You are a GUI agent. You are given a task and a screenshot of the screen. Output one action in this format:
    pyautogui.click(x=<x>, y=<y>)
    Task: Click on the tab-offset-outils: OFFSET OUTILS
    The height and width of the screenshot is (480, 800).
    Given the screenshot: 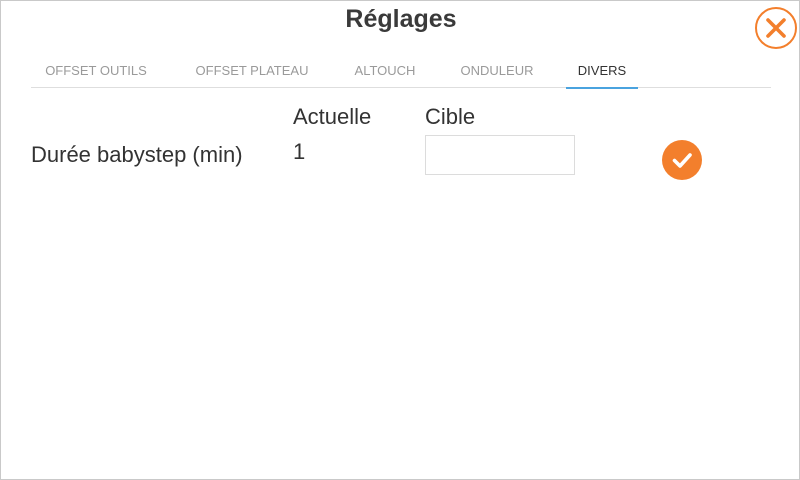 What is the action you would take?
    pyautogui.click(x=96, y=72)
    